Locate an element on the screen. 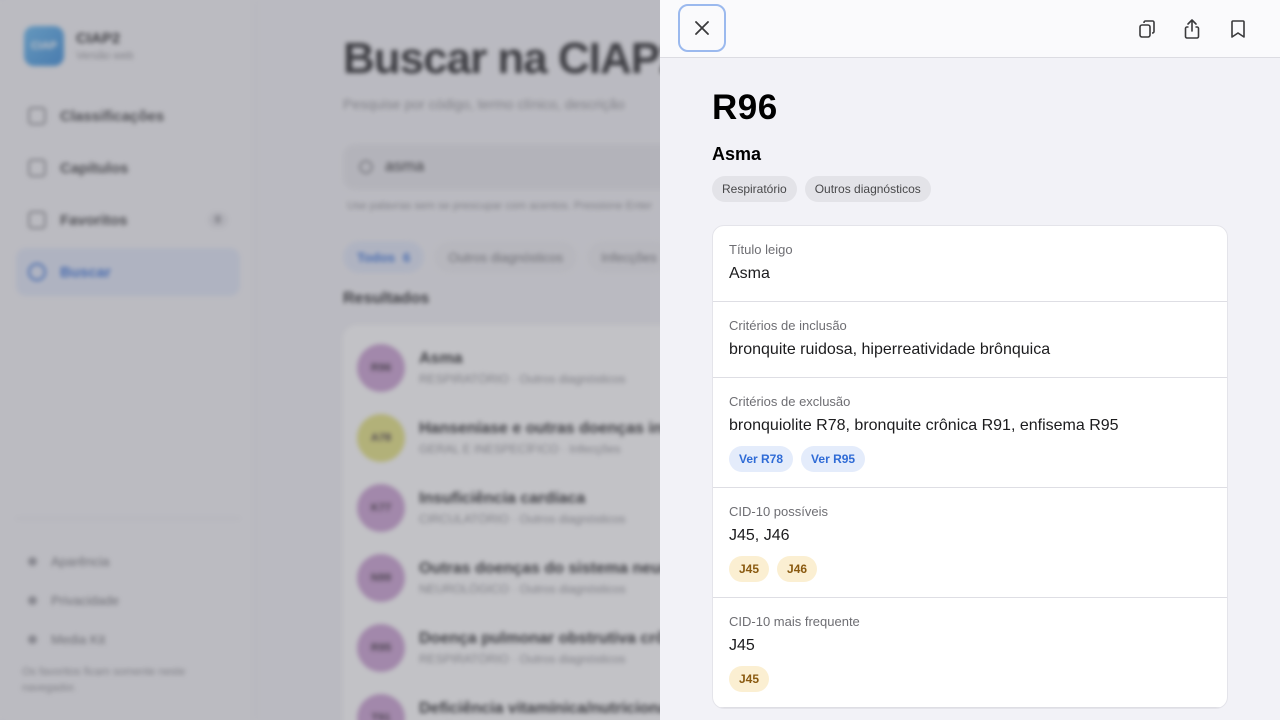  share-button is located at coordinates (1192, 29).